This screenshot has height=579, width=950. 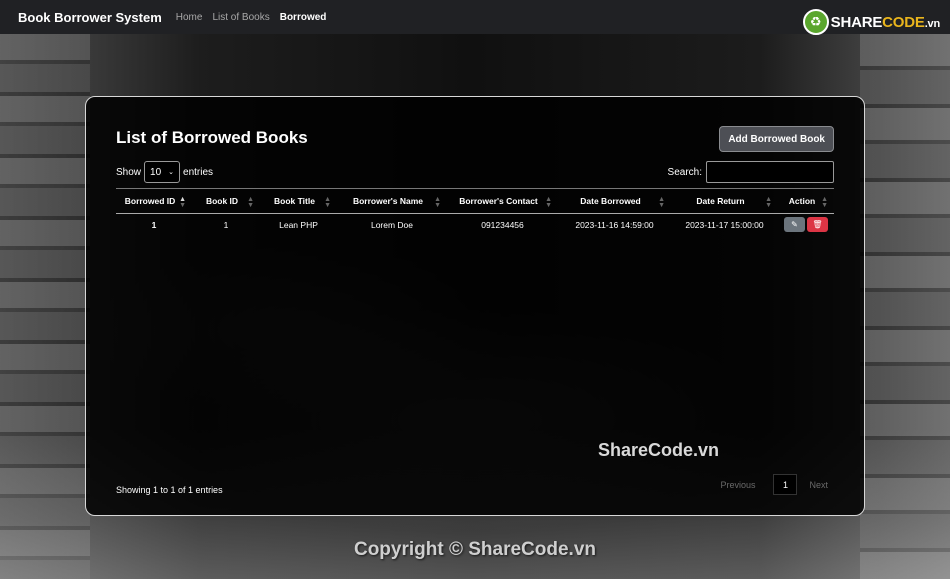 What do you see at coordinates (212, 137) in the screenshot?
I see `page-title: List of Borrowed Books` at bounding box center [212, 137].